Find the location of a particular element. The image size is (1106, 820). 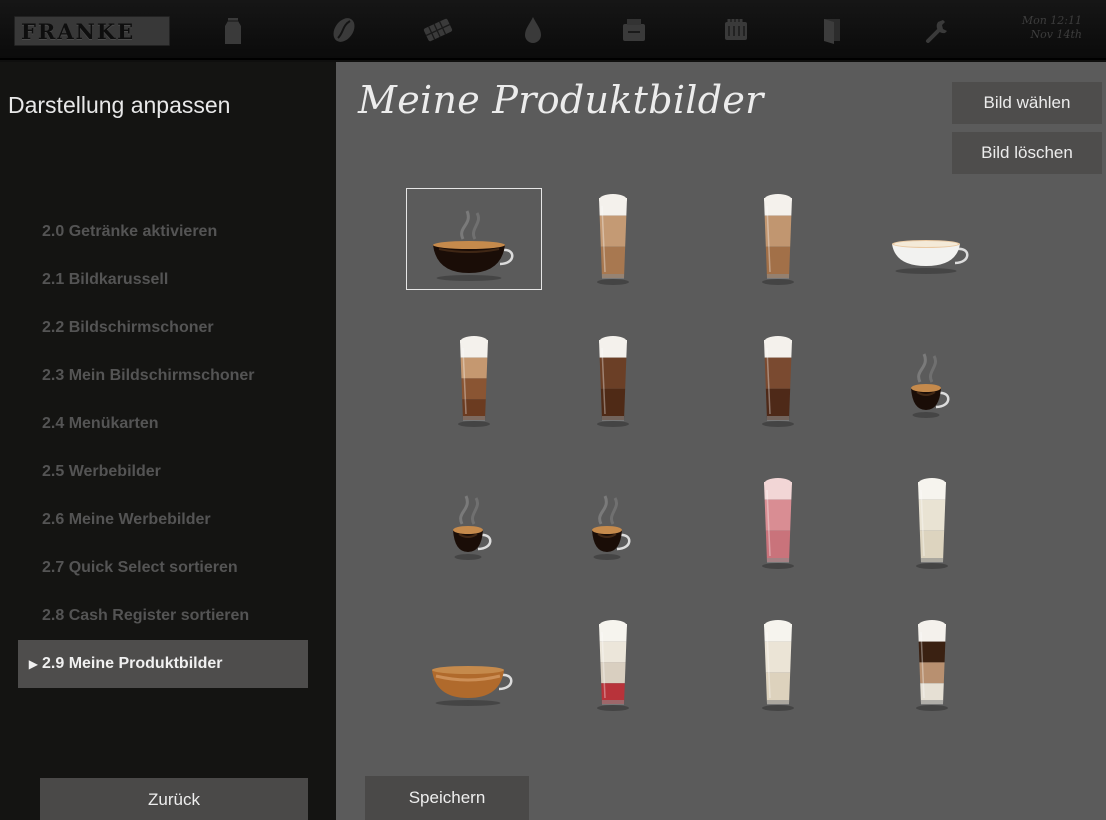

product-image-strawberry-shake-glass is located at coordinates (778, 523).